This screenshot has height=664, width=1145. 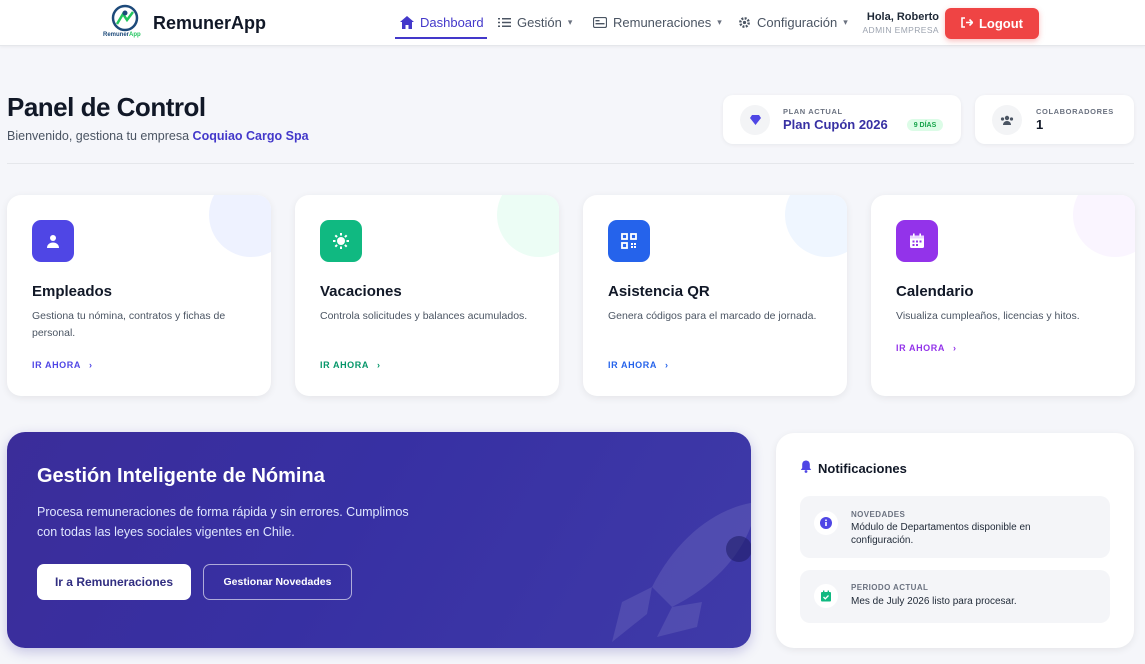 What do you see at coordinates (98, 136) in the screenshot?
I see `welcome-prefix: Bienvenido, gestiona tu empresa` at bounding box center [98, 136].